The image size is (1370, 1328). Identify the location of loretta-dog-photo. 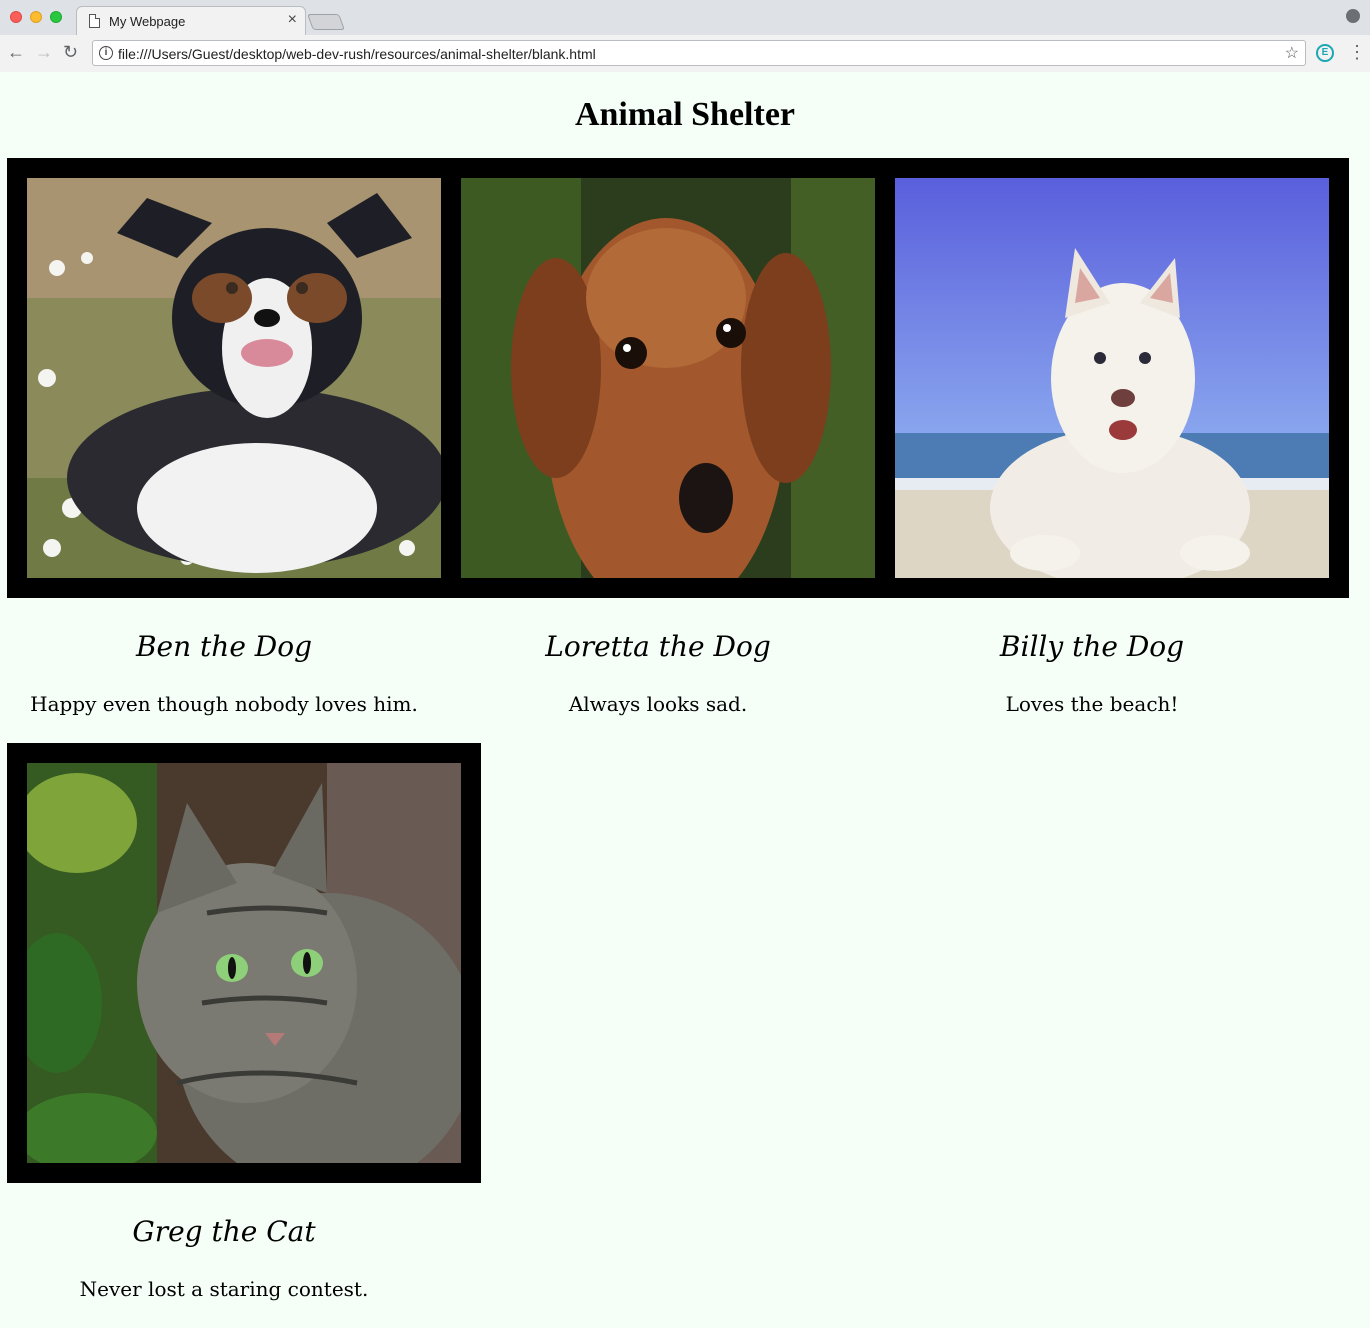
(668, 378).